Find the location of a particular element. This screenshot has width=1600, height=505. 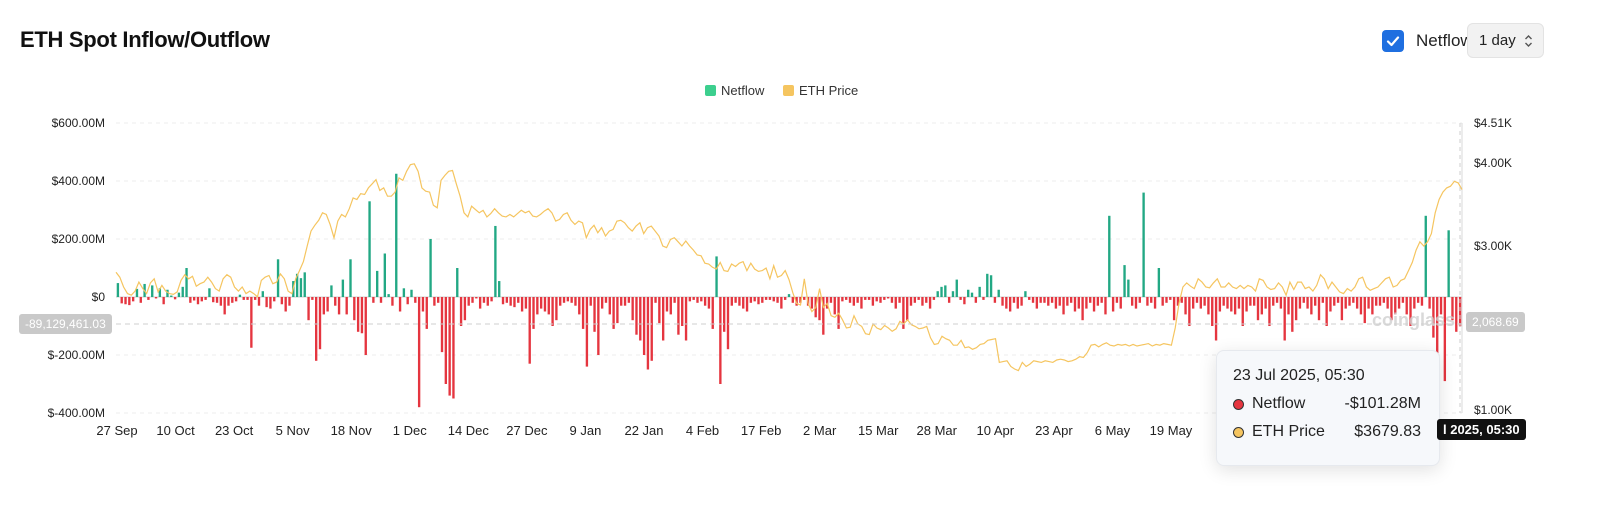

x-tick-label: 23 Oct is located at coordinates (234, 430).